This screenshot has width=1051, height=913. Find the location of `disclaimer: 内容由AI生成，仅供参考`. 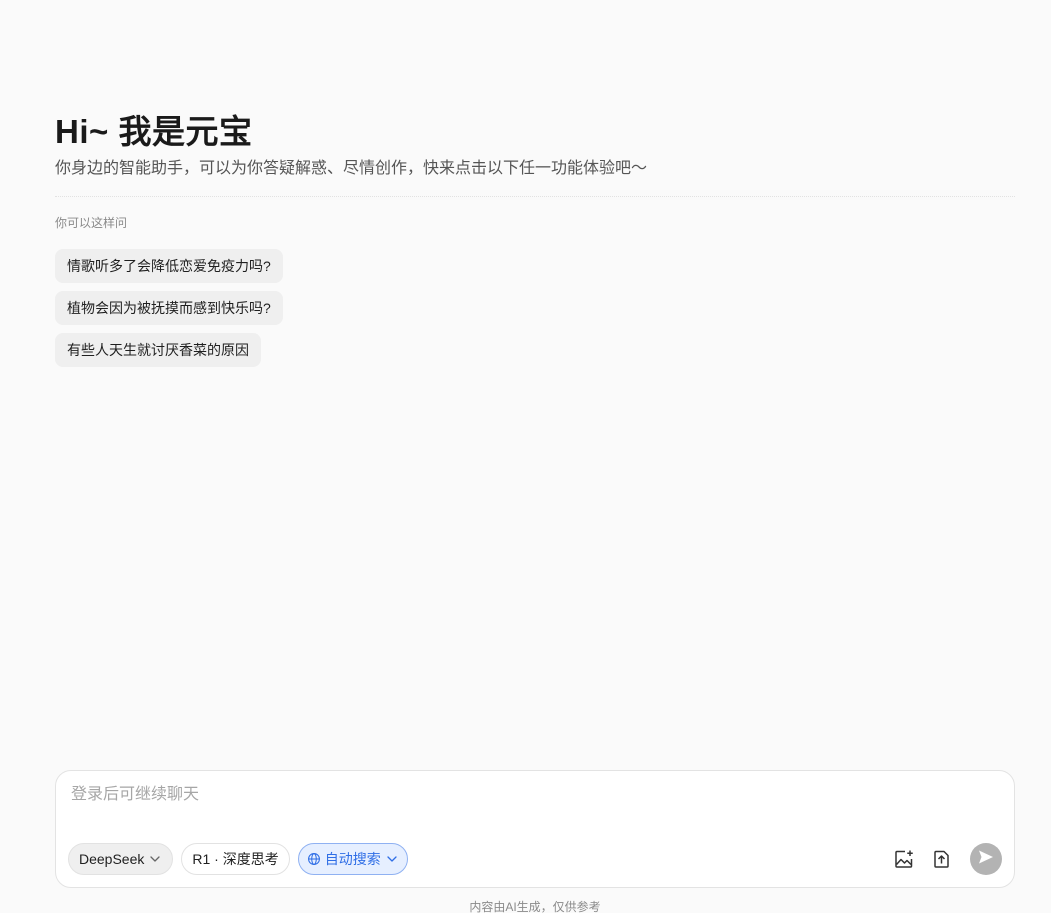

disclaimer: 内容由AI生成，仅供参考 is located at coordinates (535, 906).